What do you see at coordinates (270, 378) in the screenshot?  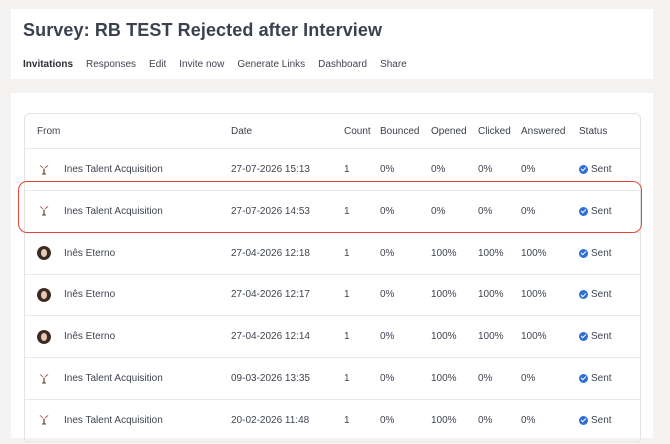 I see `cell-date: 09-03-2026 13:35` at bounding box center [270, 378].